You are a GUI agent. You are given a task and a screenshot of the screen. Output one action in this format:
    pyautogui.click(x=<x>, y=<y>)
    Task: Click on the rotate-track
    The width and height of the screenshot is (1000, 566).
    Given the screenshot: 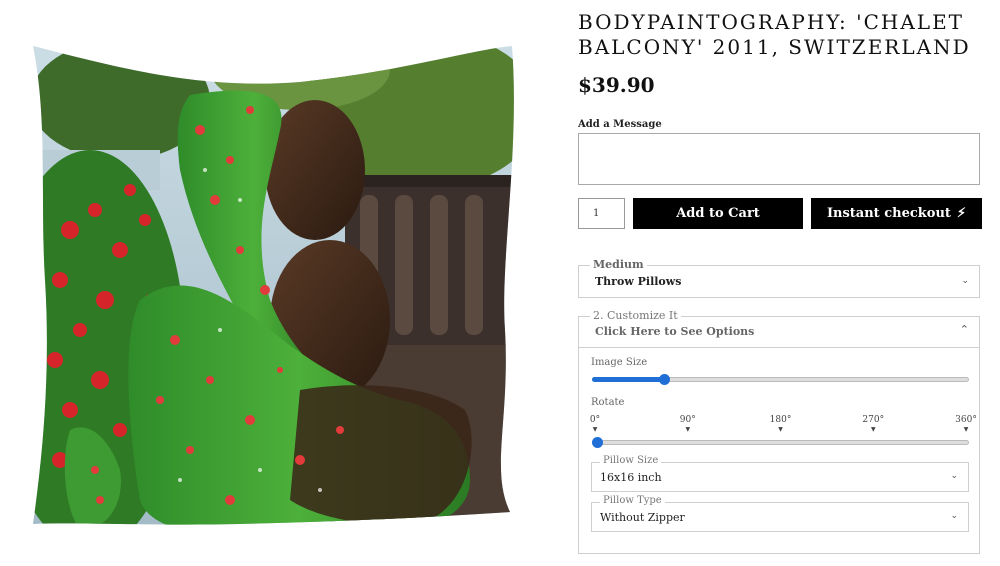 What is the action you would take?
    pyautogui.click(x=780, y=442)
    